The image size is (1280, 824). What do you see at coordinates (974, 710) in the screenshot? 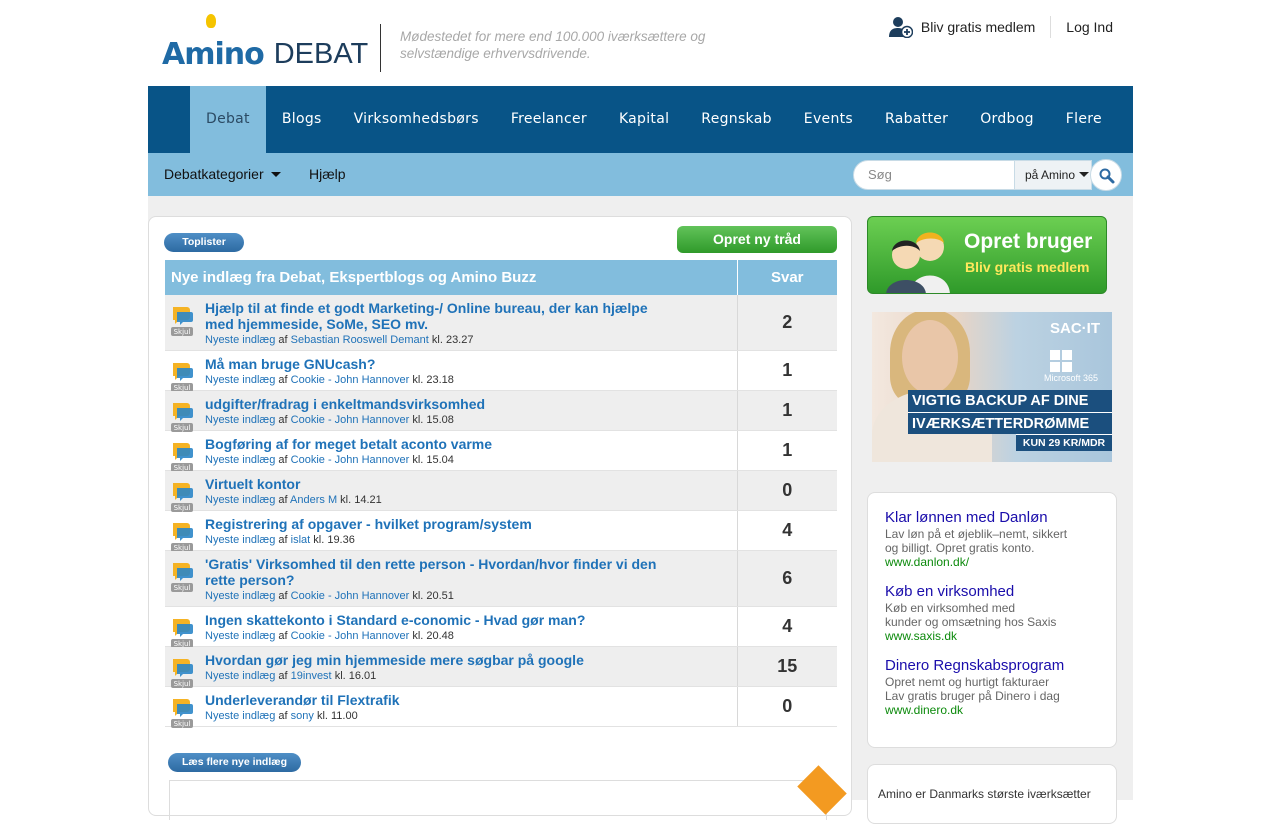
I see `text-ad-url: www.dinero.dk` at bounding box center [974, 710].